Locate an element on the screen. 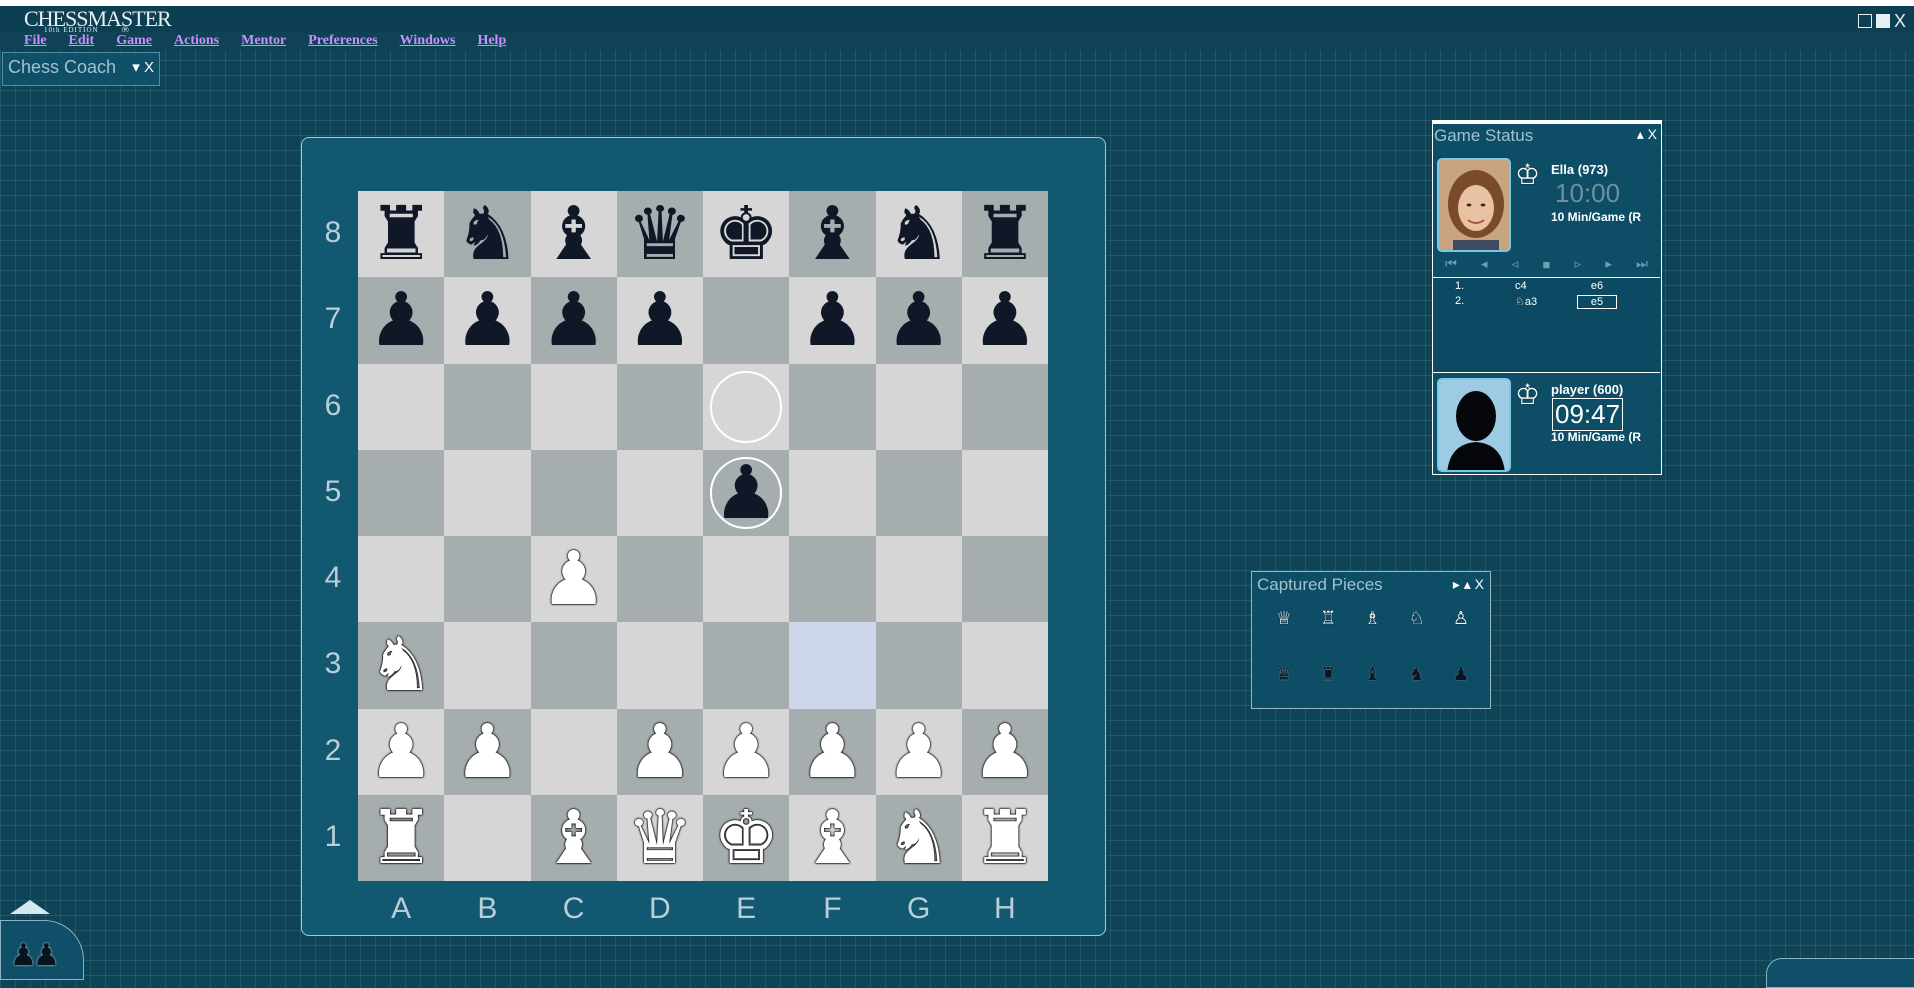 This screenshot has height=988, width=1914. square-b8: ♞ is located at coordinates (487, 234).